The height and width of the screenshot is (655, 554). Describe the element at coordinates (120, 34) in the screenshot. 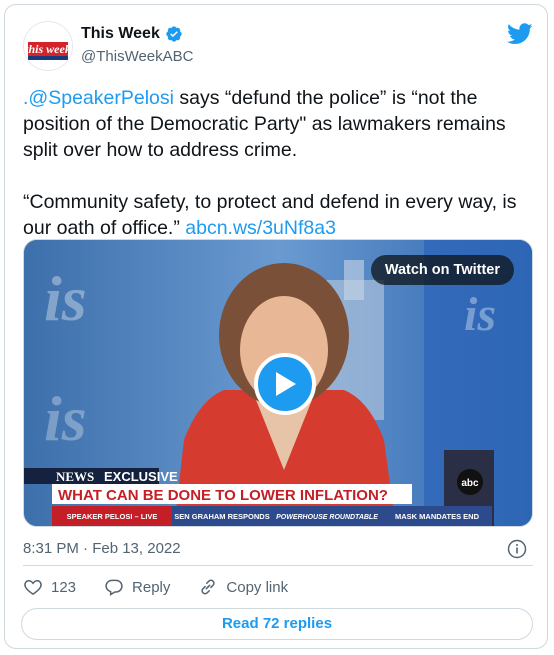

I see `display-name: This Week` at that location.